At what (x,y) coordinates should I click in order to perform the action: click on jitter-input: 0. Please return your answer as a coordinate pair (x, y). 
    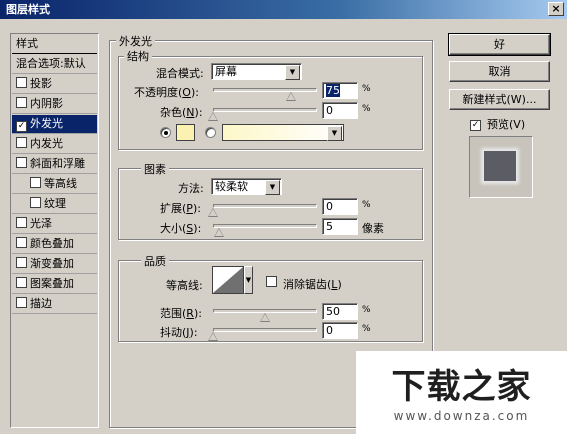
    Looking at the image, I should click on (340, 330).